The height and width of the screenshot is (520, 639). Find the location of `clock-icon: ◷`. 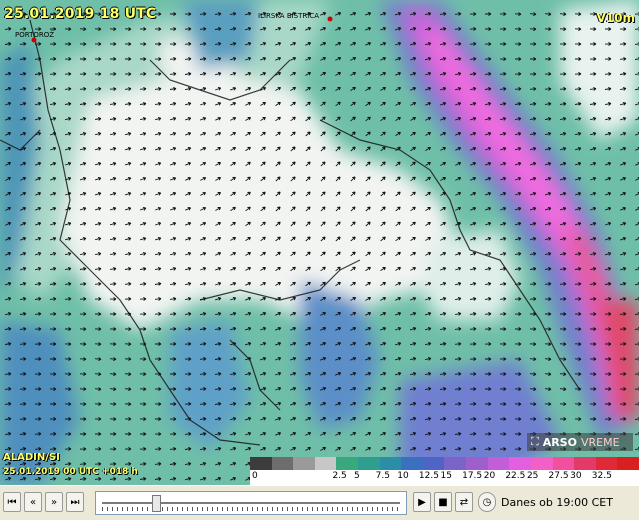

clock-icon: ◷ is located at coordinates (487, 502).